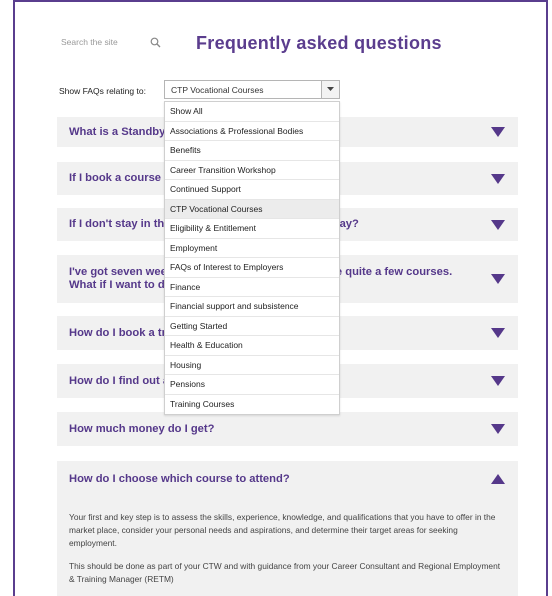 The width and height of the screenshot is (552, 596). Describe the element at coordinates (252, 190) in the screenshot. I see `dropdown-option: Continued Support` at that location.